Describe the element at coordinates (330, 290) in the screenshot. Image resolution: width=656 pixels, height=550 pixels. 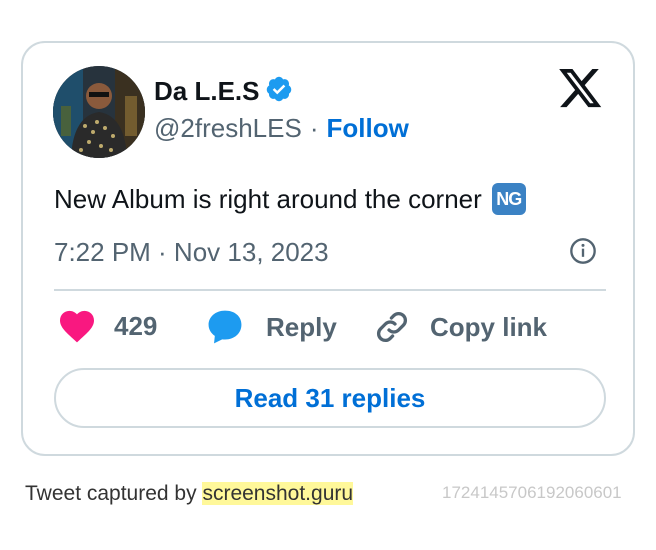
I see `divider` at that location.